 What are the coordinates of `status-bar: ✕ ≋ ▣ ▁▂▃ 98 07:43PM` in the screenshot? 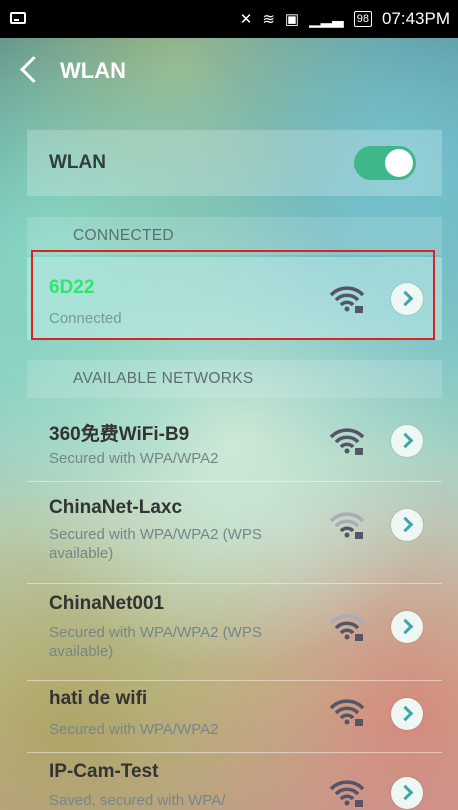 It's located at (229, 19).